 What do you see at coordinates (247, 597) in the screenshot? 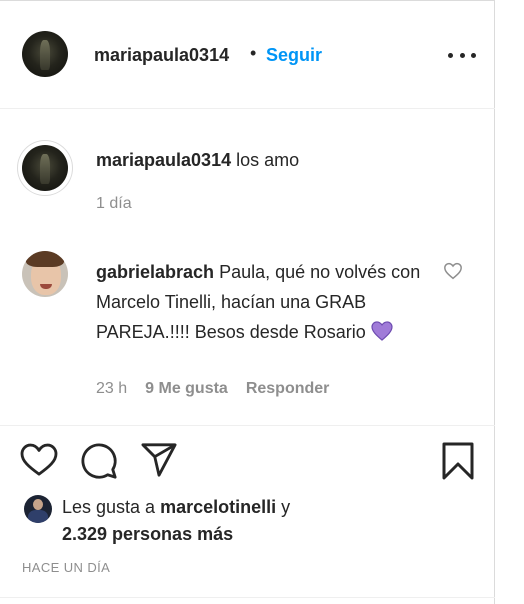
I see `divider` at bounding box center [247, 597].